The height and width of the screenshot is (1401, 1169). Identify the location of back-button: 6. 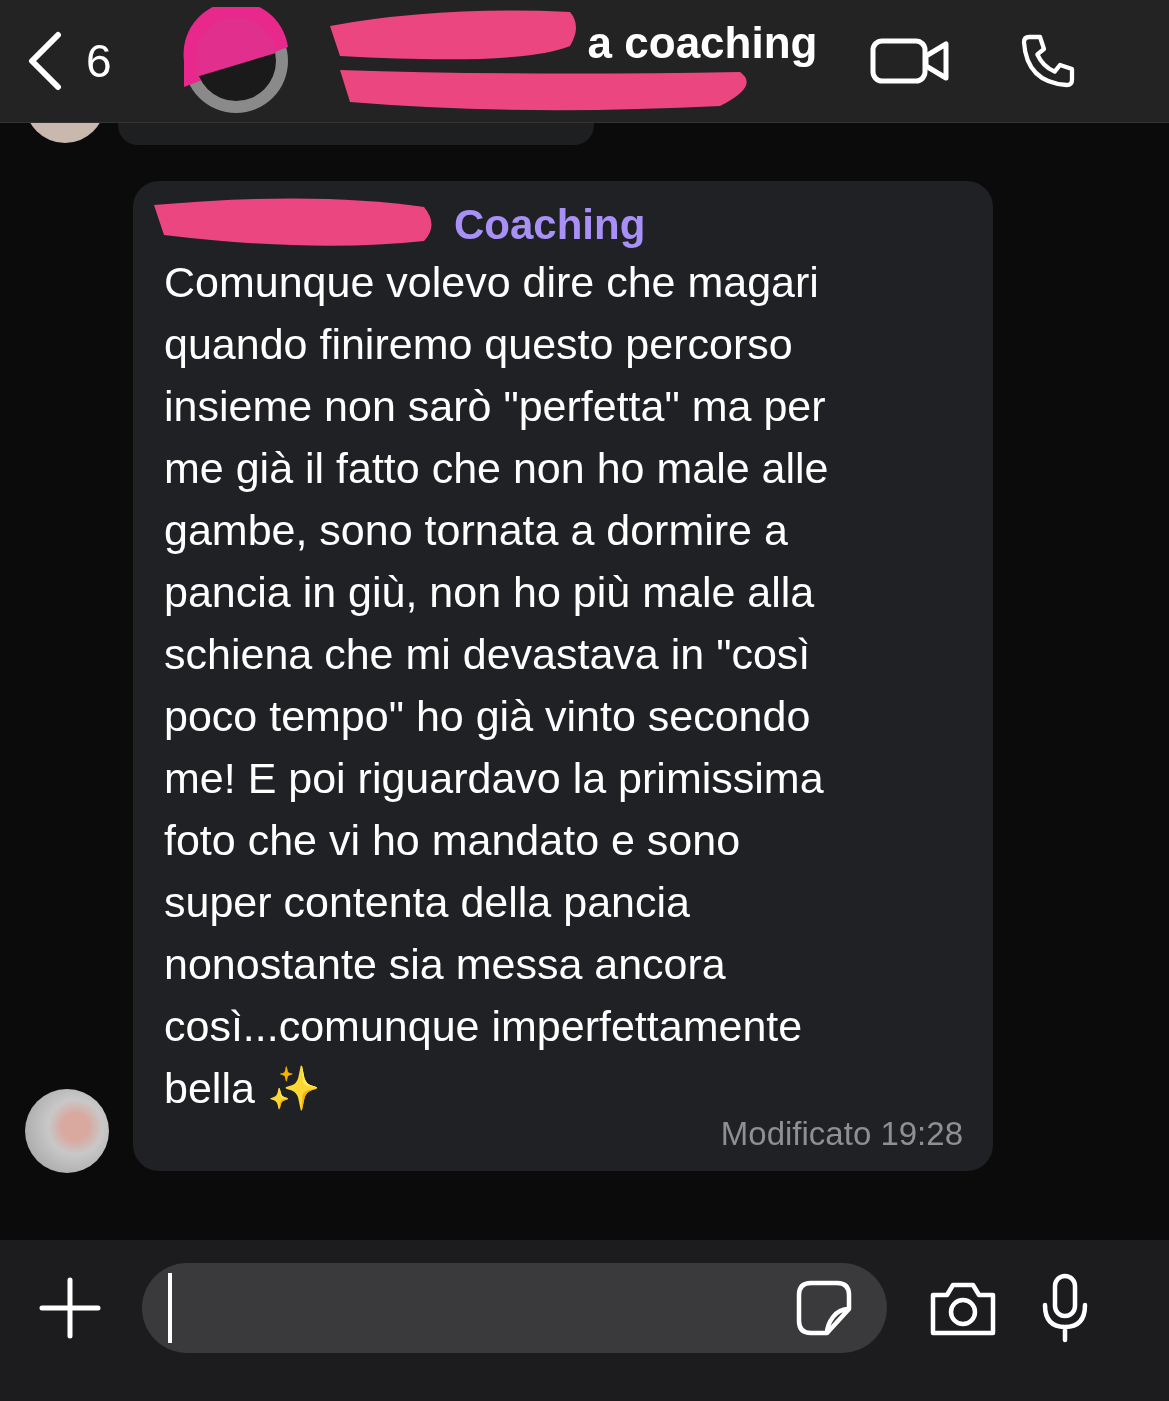
(68, 61).